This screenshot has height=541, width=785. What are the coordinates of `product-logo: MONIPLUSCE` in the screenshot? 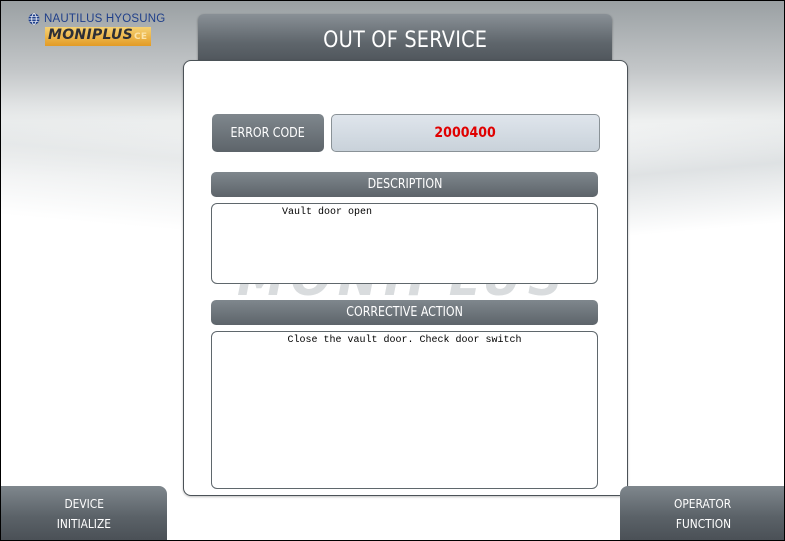 It's located at (98, 36).